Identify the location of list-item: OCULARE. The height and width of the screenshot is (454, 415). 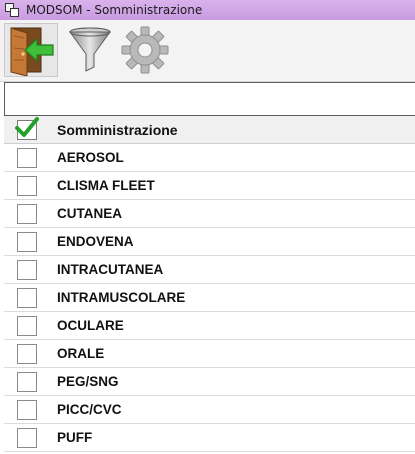
(209, 326).